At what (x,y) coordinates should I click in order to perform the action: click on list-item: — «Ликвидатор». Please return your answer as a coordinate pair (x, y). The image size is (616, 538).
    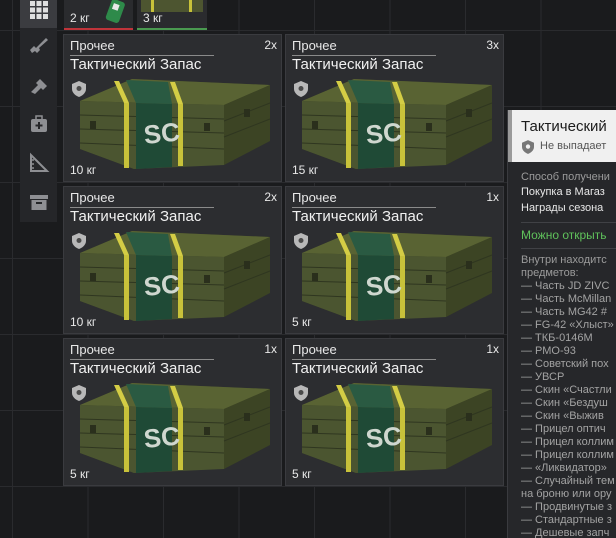
    Looking at the image, I should click on (564, 468).